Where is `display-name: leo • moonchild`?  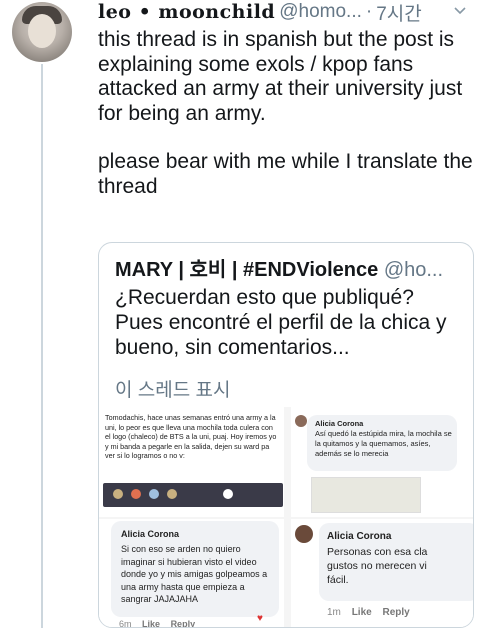 display-name: leo • moonchild is located at coordinates (186, 12).